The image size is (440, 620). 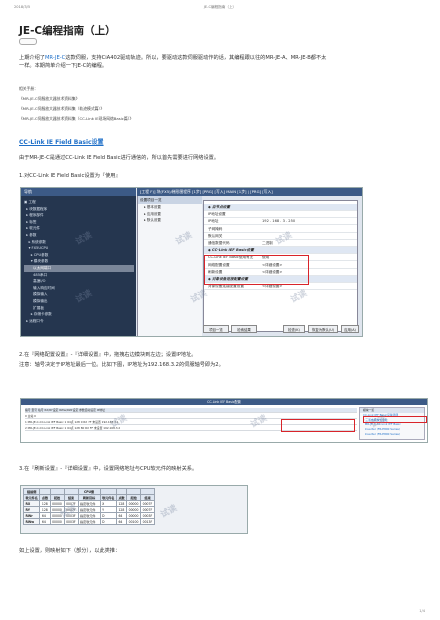 What do you see at coordinates (318, 425) in the screenshot?
I see `ip-highlight-box` at bounding box center [318, 425].